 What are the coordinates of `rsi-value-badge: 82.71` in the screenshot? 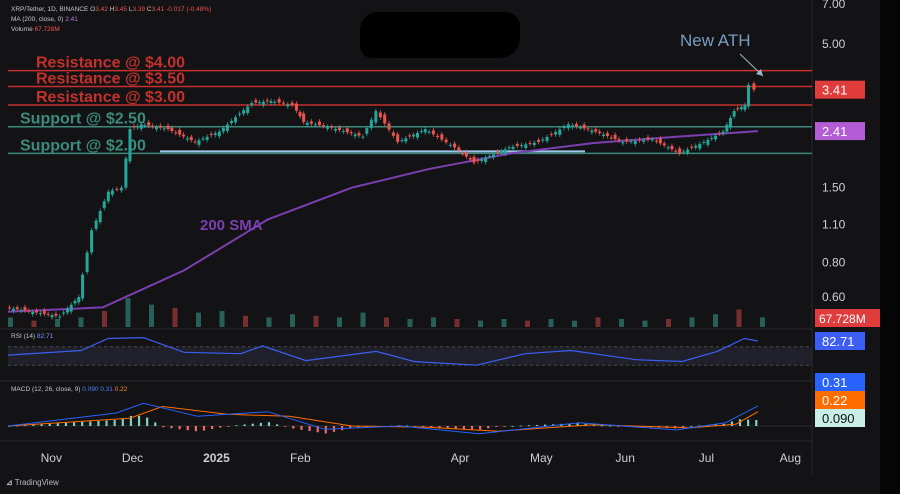 It's located at (838, 341).